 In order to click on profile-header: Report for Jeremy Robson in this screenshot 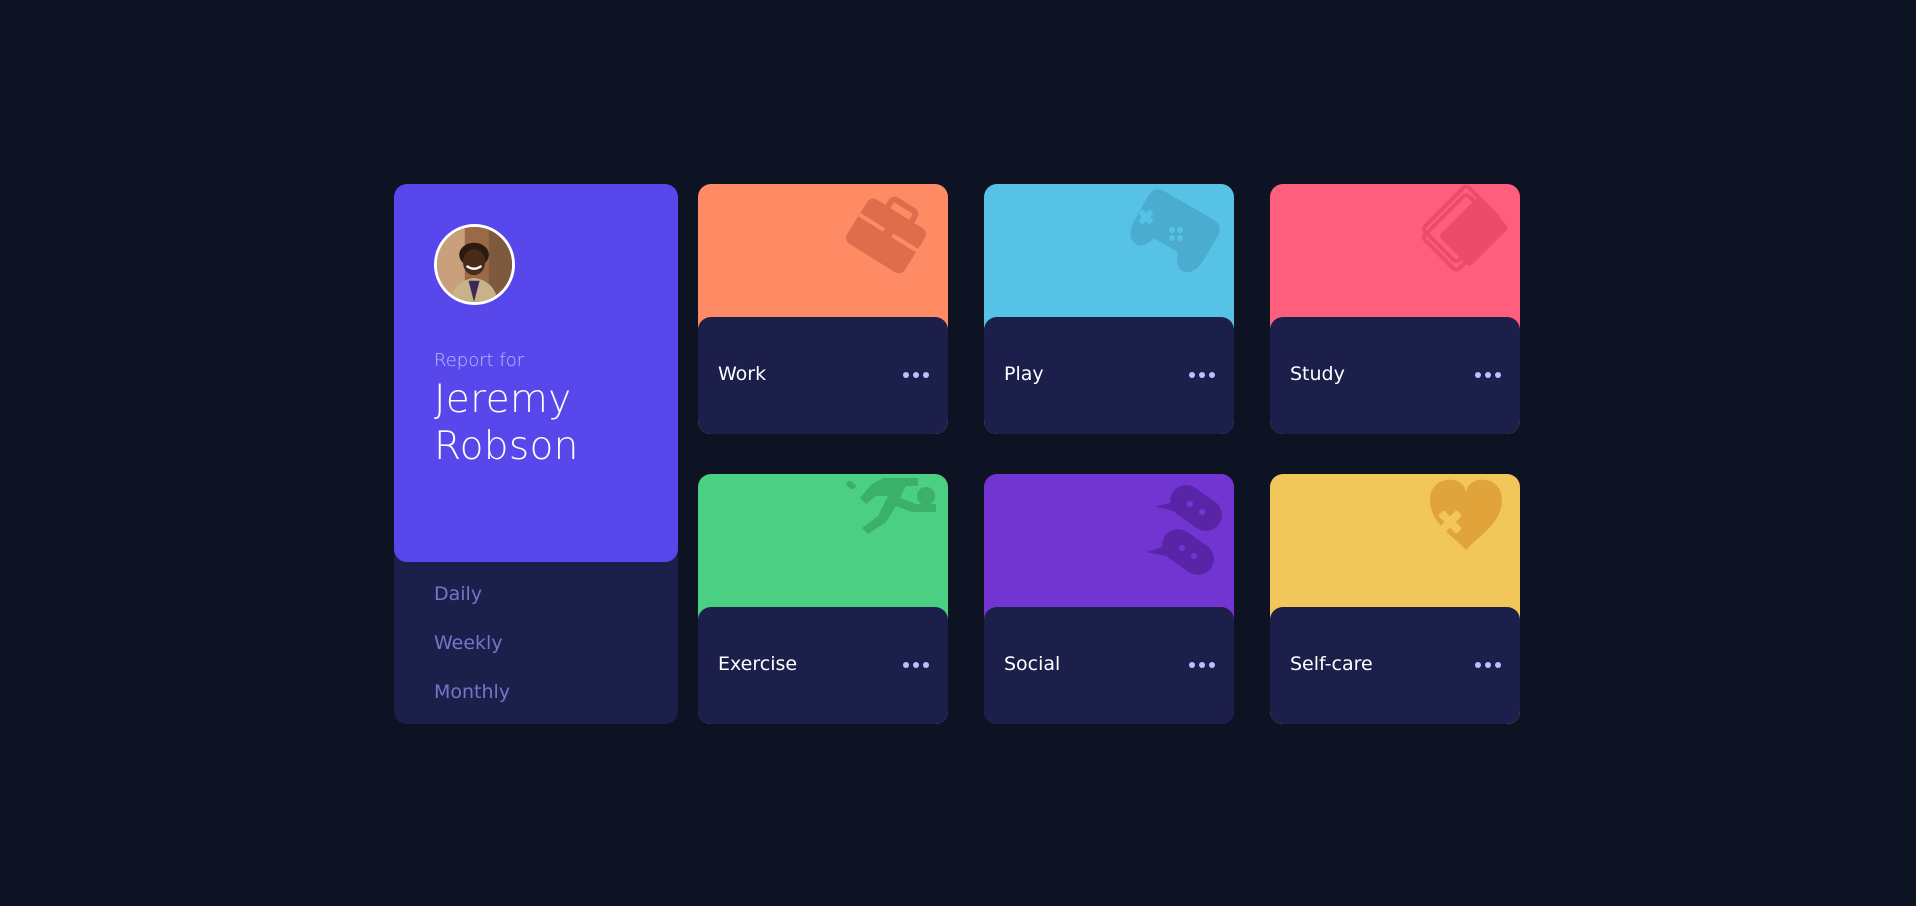, I will do `click(536, 373)`.